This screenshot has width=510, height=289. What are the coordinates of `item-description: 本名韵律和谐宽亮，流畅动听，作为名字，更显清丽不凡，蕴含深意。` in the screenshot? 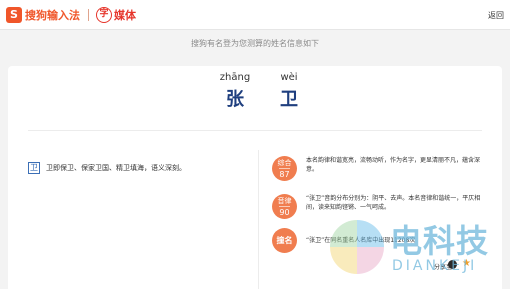 It's located at (393, 165).